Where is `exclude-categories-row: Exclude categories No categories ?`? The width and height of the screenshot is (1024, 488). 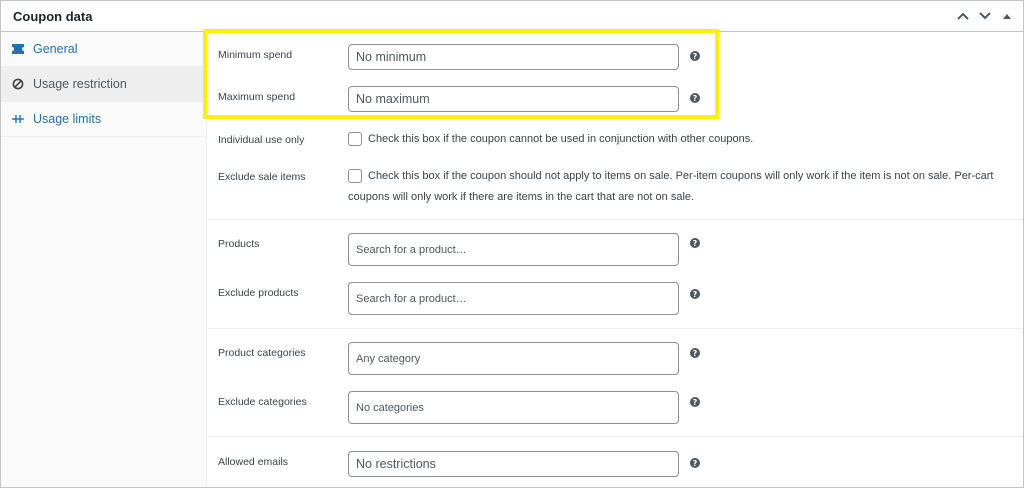
exclude-categories-row: Exclude categories No categories ? is located at coordinates (615, 407).